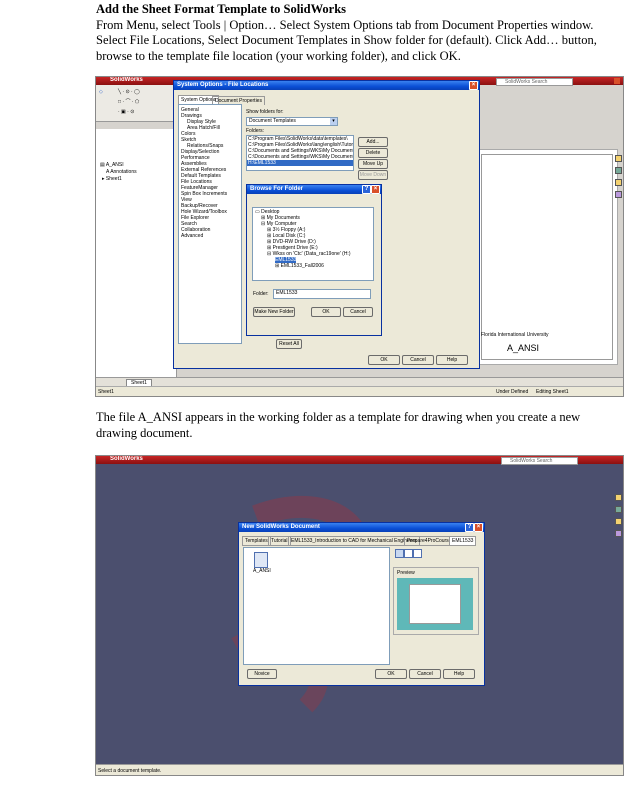 The height and width of the screenshot is (788, 624). I want to click on show-folders-label: Show folders for:, so click(265, 112).